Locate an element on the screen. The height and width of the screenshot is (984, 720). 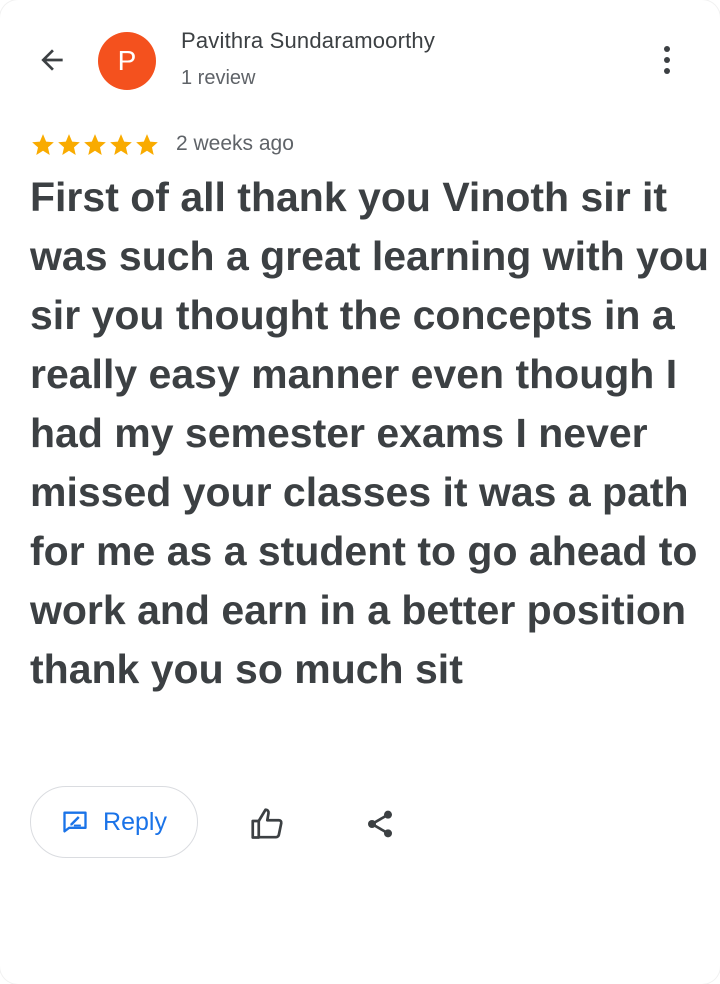
back-arrow-icon is located at coordinates (52, 60).